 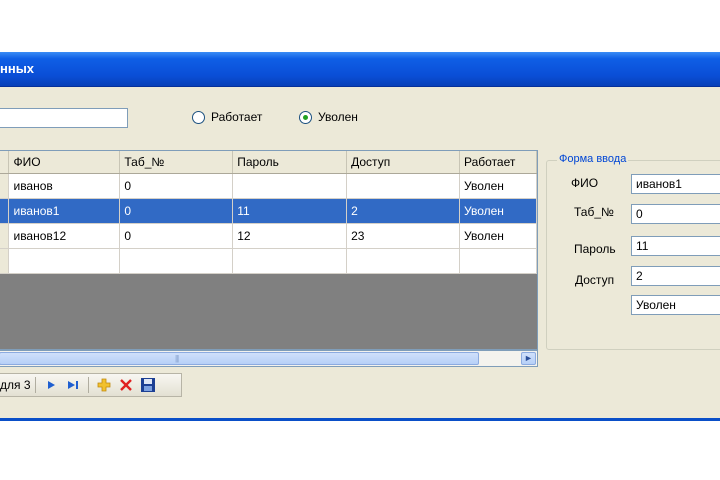 What do you see at coordinates (595, 280) in the screenshot?
I see `access-label: Доступ` at bounding box center [595, 280].